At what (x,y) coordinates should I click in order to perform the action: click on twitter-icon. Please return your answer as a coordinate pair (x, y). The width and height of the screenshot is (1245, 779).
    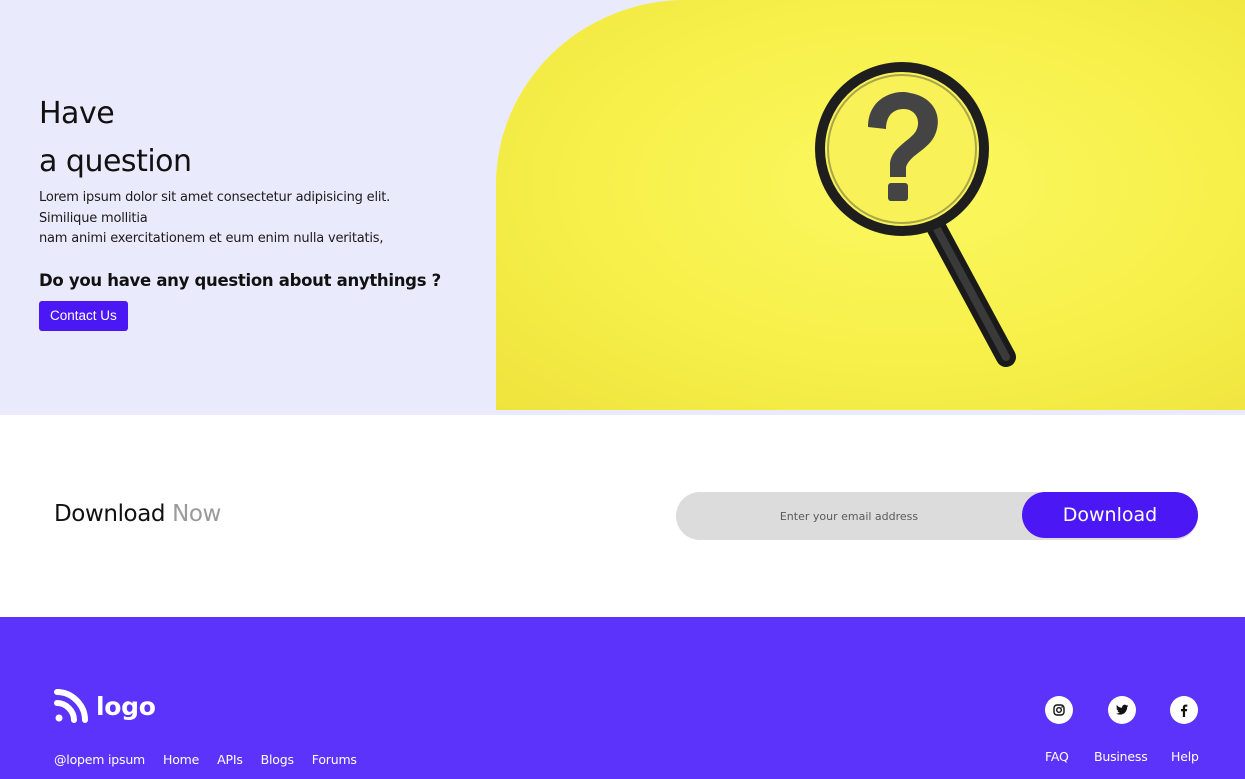
    Looking at the image, I should click on (1121, 709).